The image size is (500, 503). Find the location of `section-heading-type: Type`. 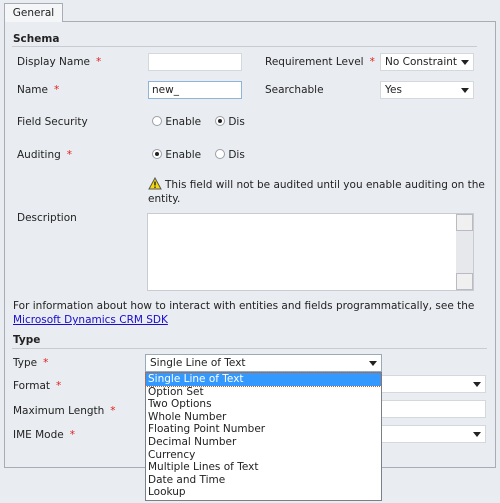

section-heading-type: Type is located at coordinates (27, 340).